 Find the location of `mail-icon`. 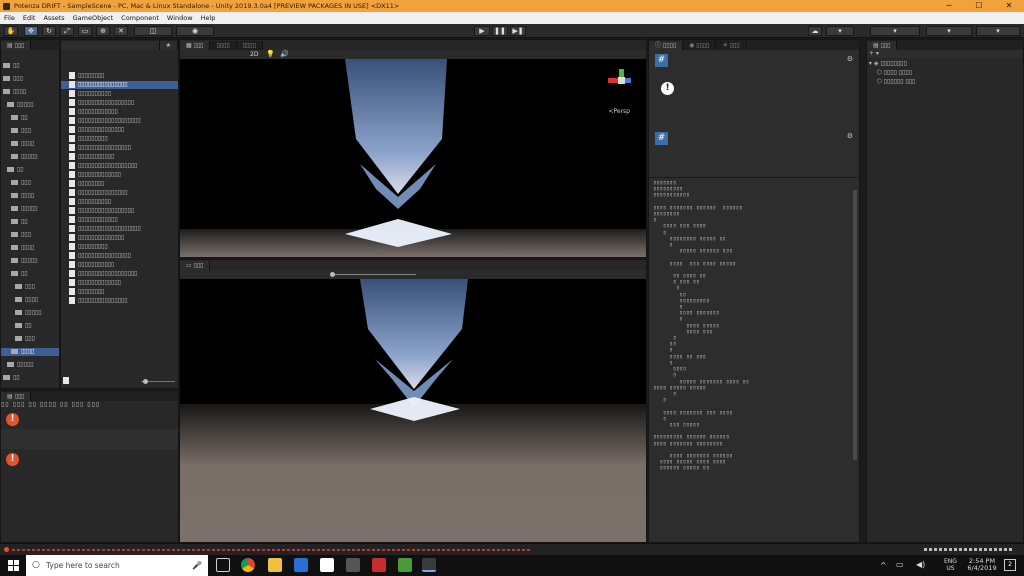

mail-icon is located at coordinates (327, 565).